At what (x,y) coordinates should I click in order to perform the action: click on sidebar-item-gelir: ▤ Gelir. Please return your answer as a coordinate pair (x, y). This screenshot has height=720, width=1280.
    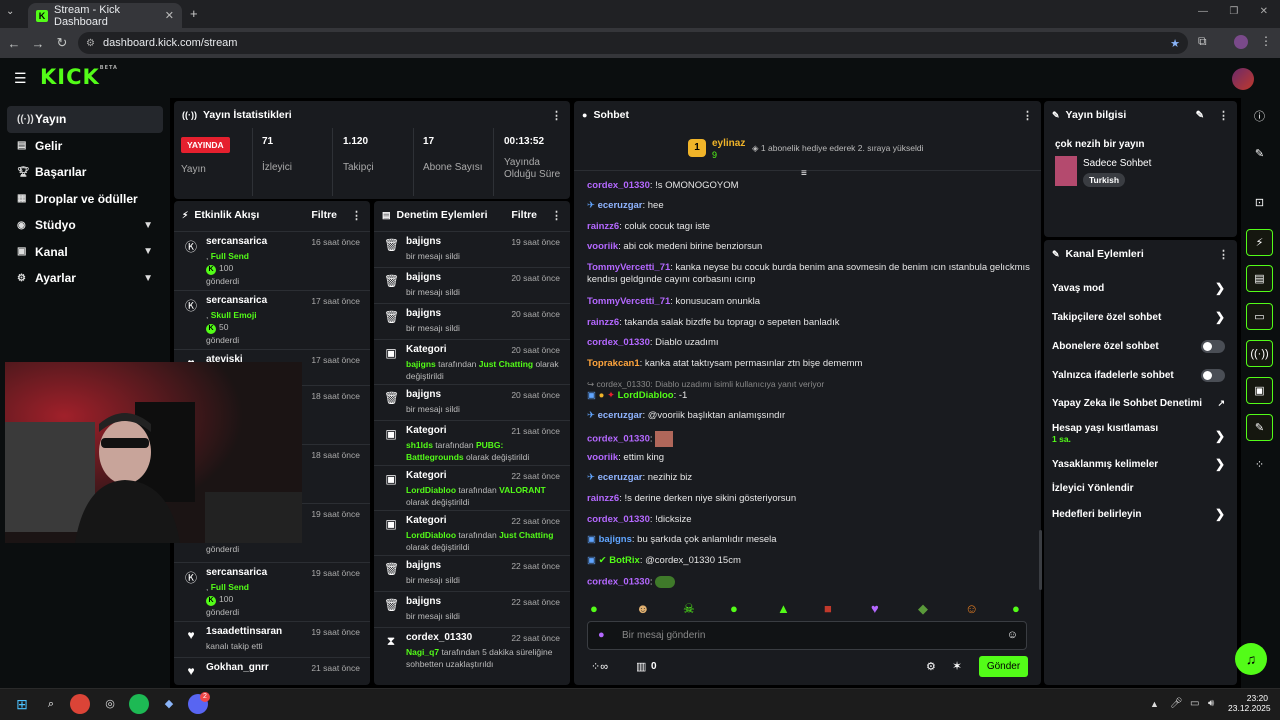
    Looking at the image, I should click on (85, 146).